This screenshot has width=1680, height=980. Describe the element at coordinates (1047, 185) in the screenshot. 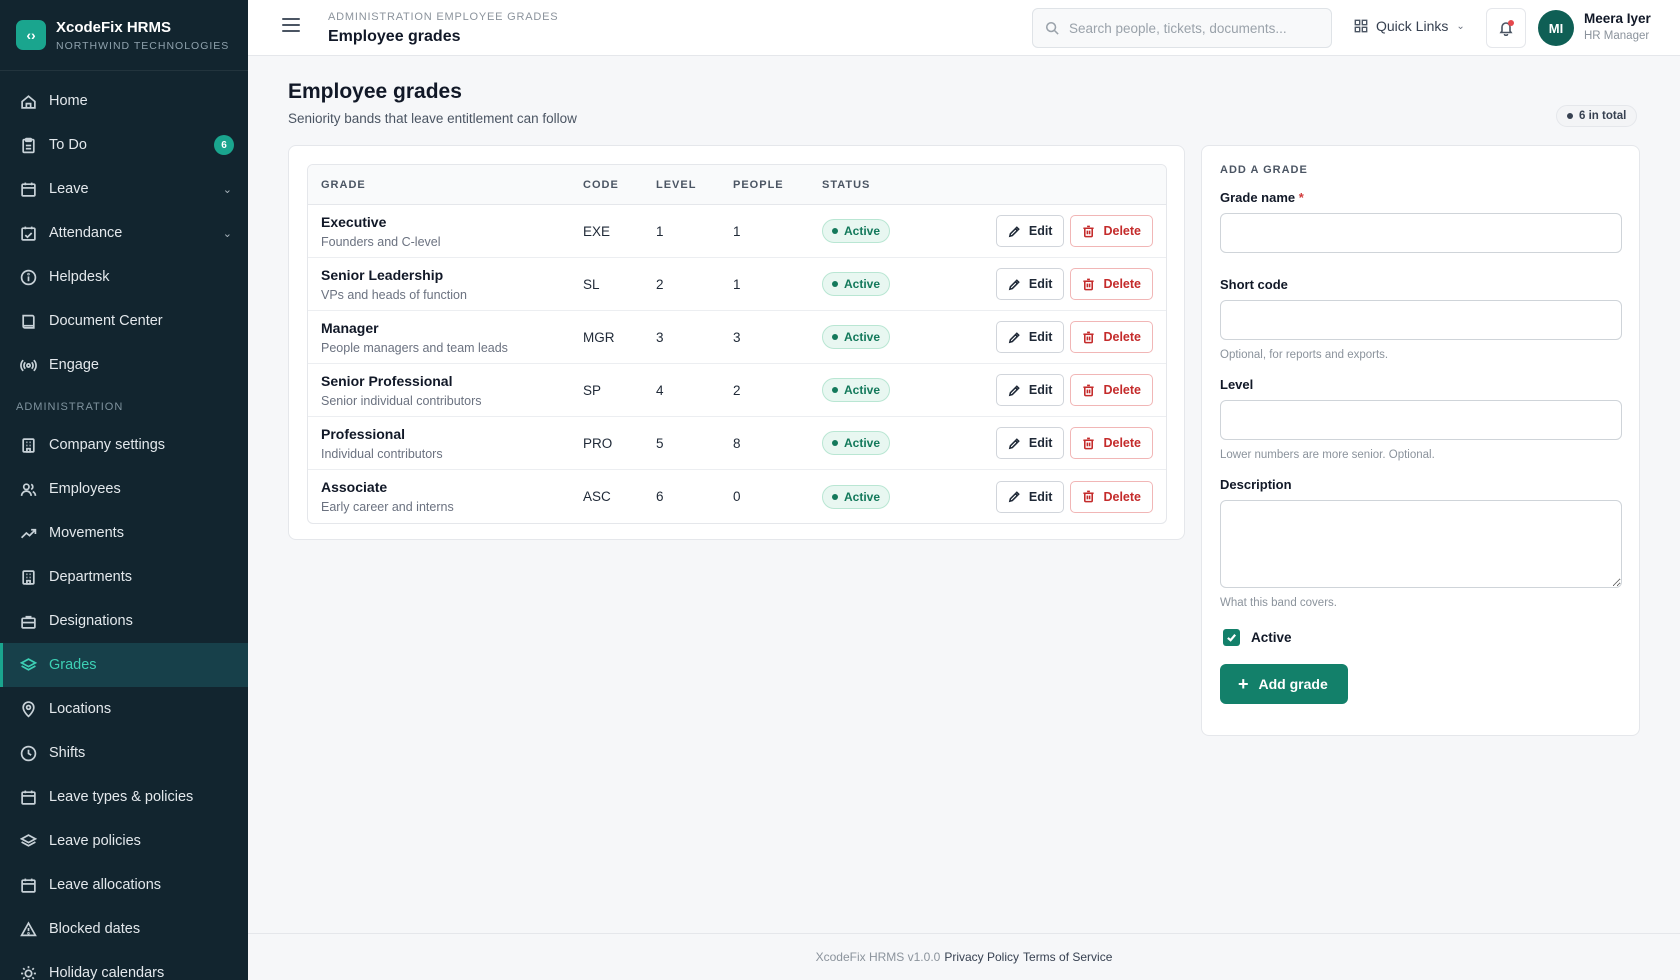

I see `column-header-actions` at that location.